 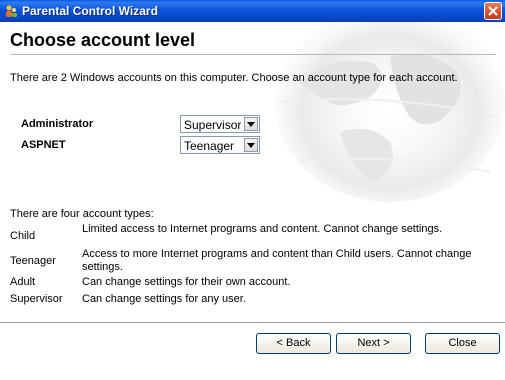 I want to click on account-name-aspnet: ASPNET, so click(x=43, y=145).